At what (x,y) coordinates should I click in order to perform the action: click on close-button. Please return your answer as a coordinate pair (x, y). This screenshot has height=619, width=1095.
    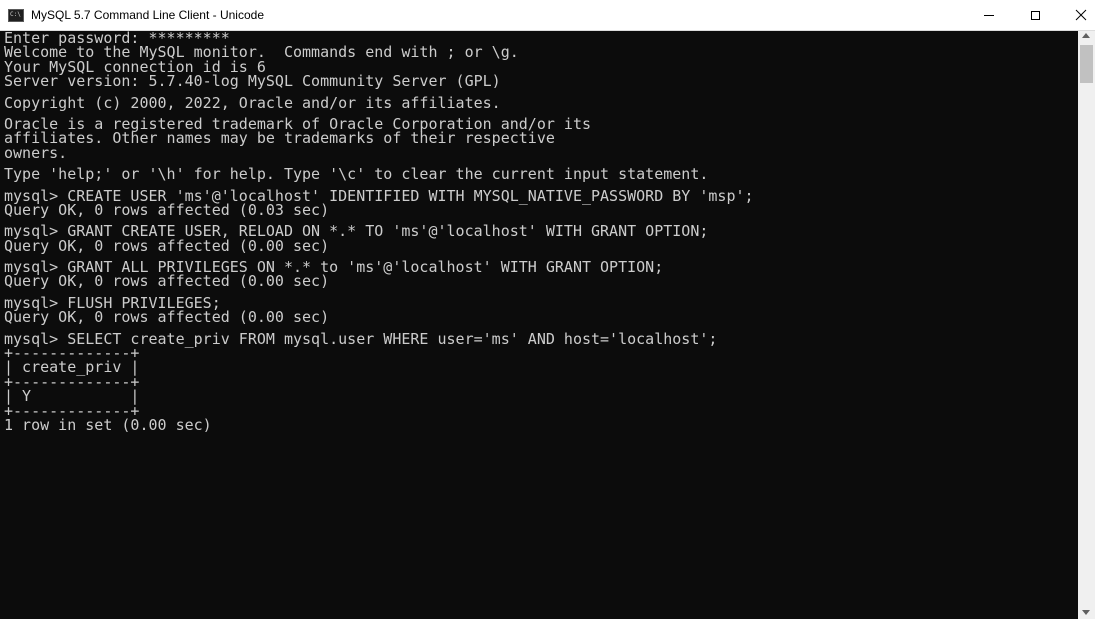
    Looking at the image, I should click on (1076, 15).